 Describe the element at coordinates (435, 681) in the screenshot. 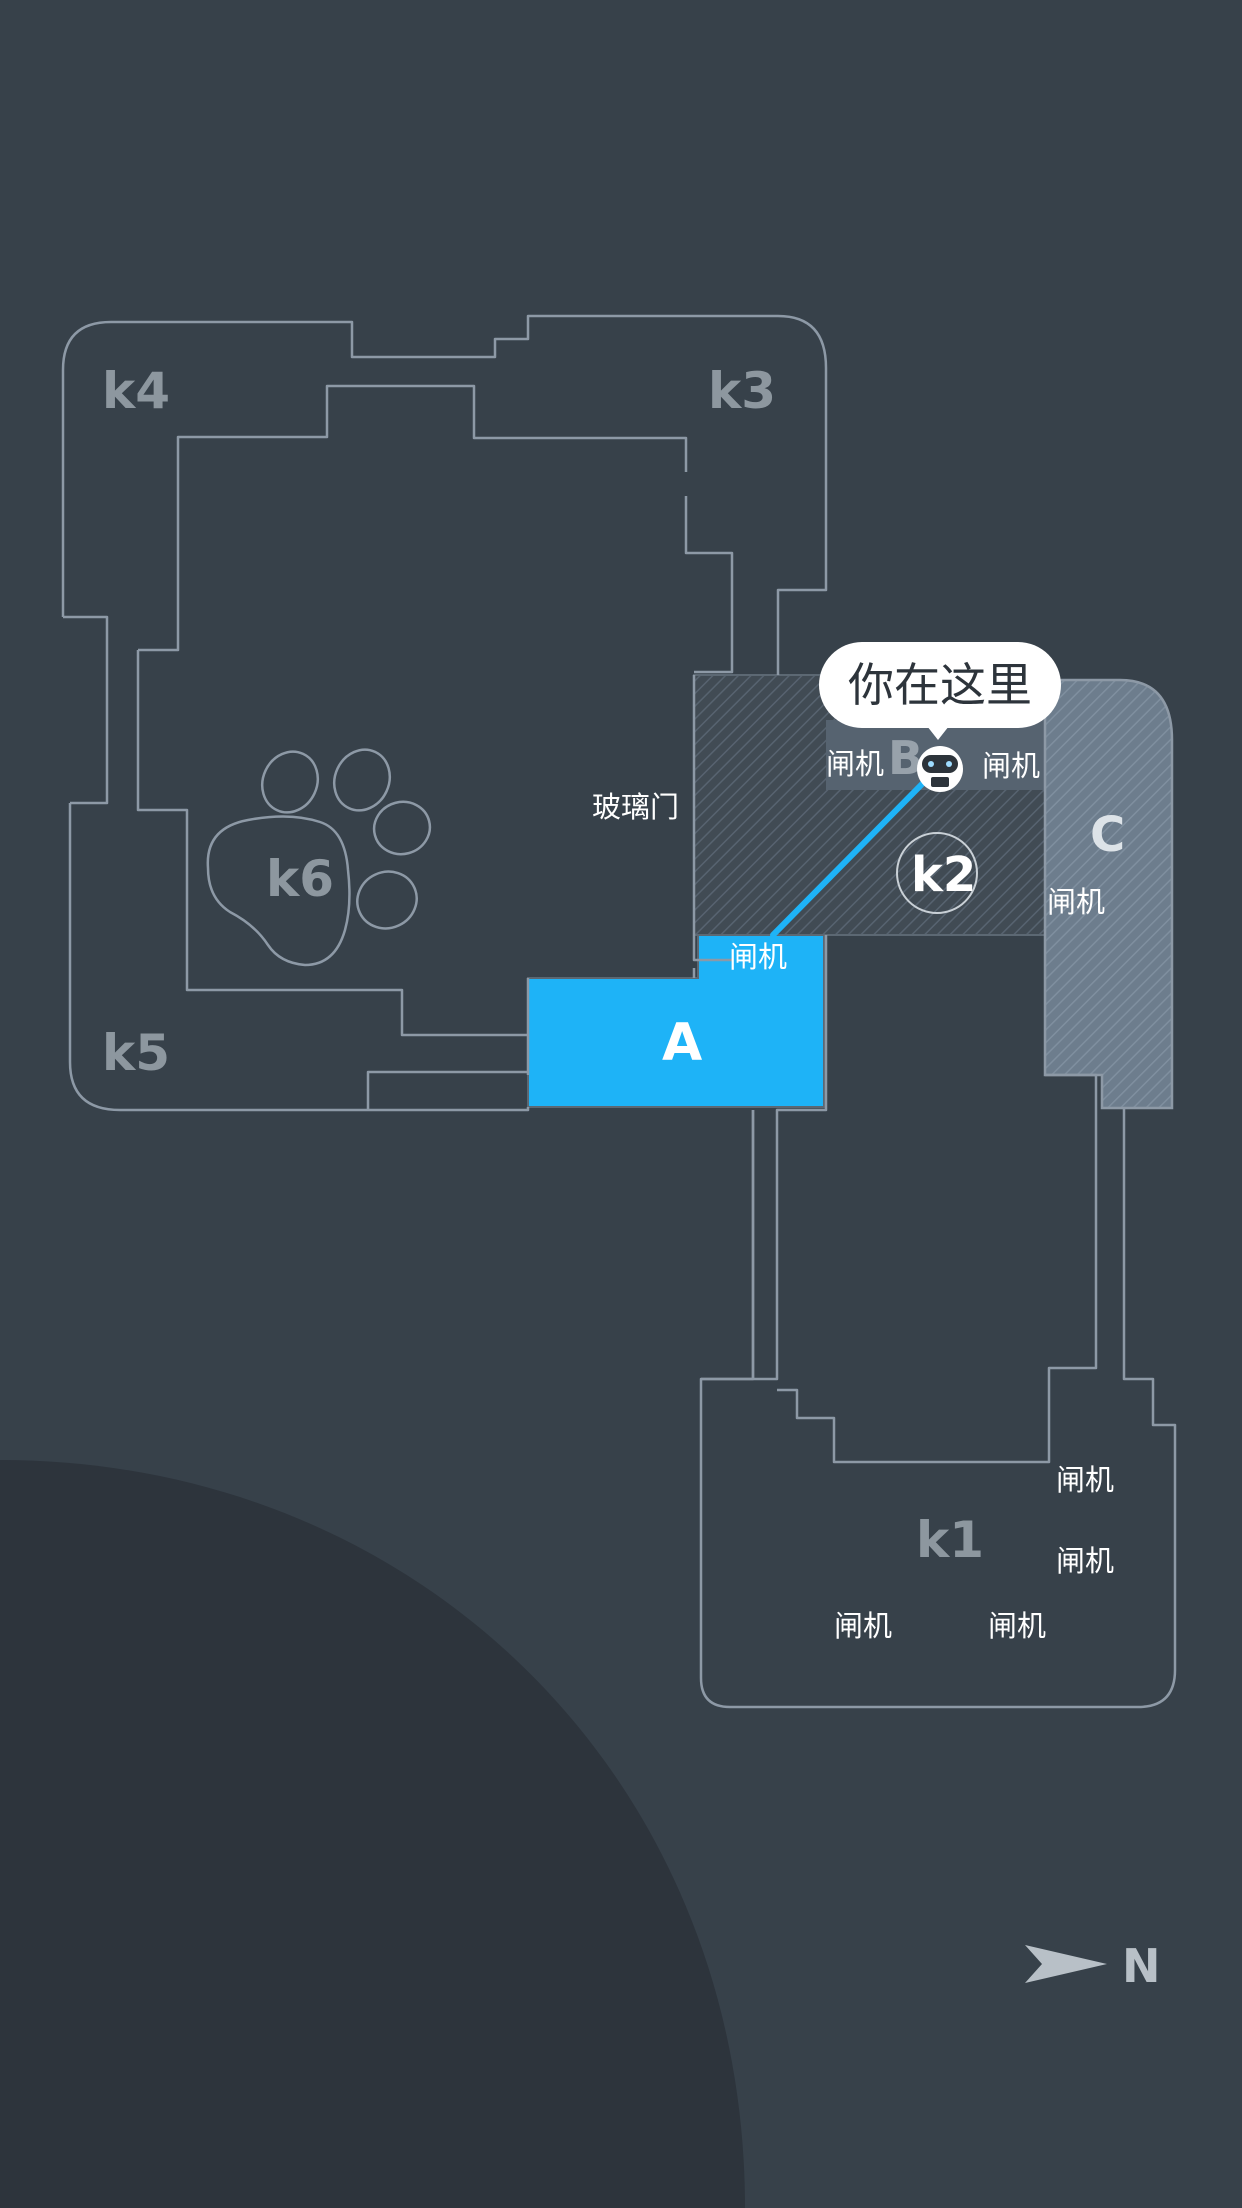

I see `courtyard-outline` at that location.